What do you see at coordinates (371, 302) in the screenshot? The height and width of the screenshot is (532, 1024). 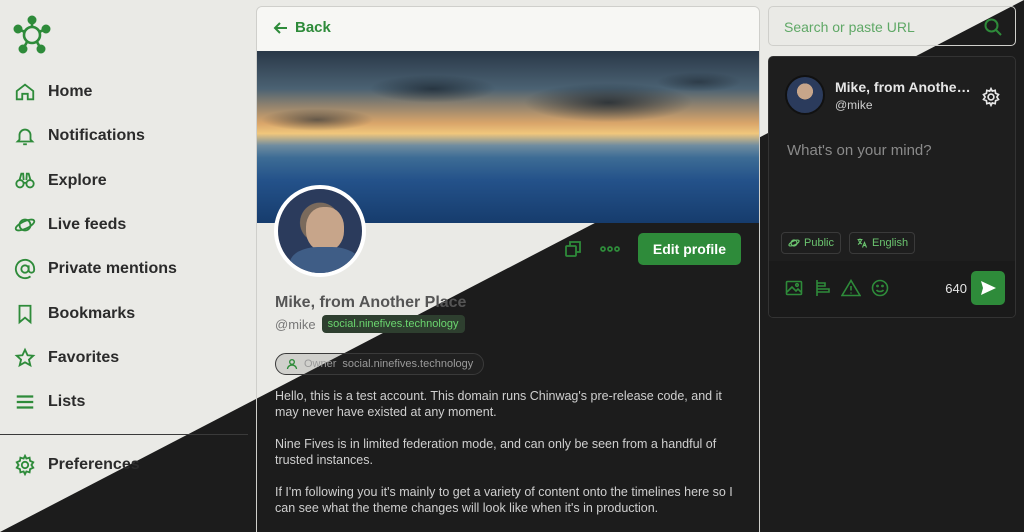 I see `profile-display-name: Mike, from Another Place` at bounding box center [371, 302].